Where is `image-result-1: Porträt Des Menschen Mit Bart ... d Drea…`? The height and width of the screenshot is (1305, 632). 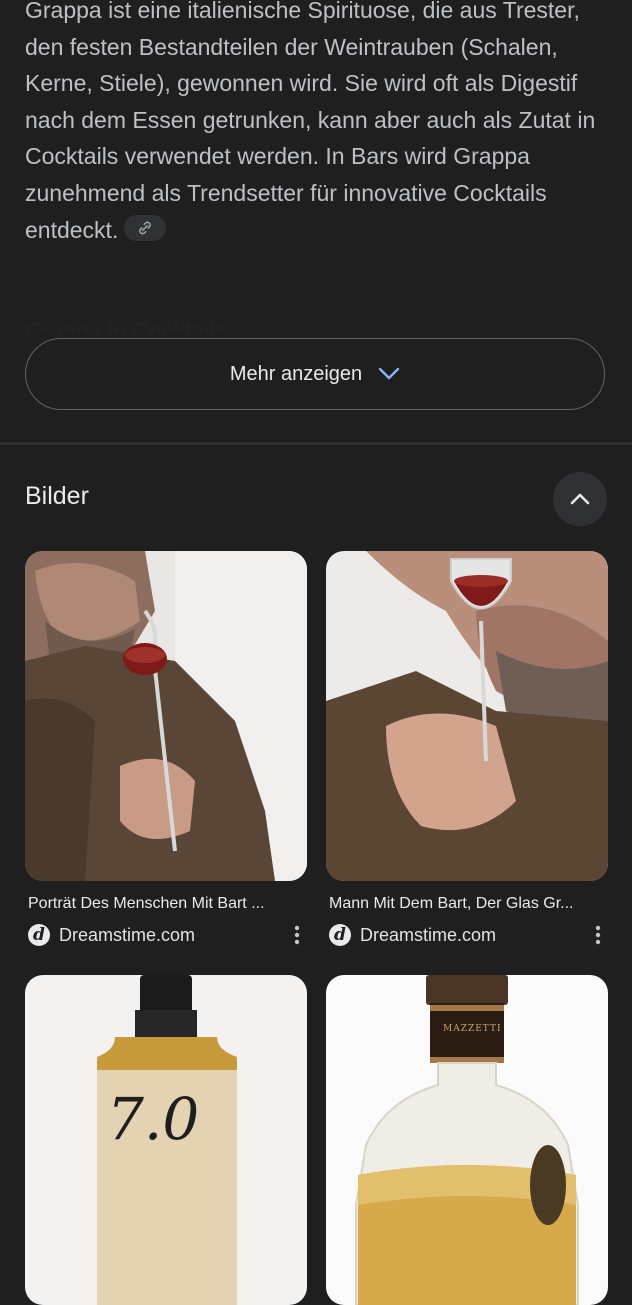 image-result-1: Porträt Des Menschen Mit Bart ... d Drea… is located at coordinates (166, 749).